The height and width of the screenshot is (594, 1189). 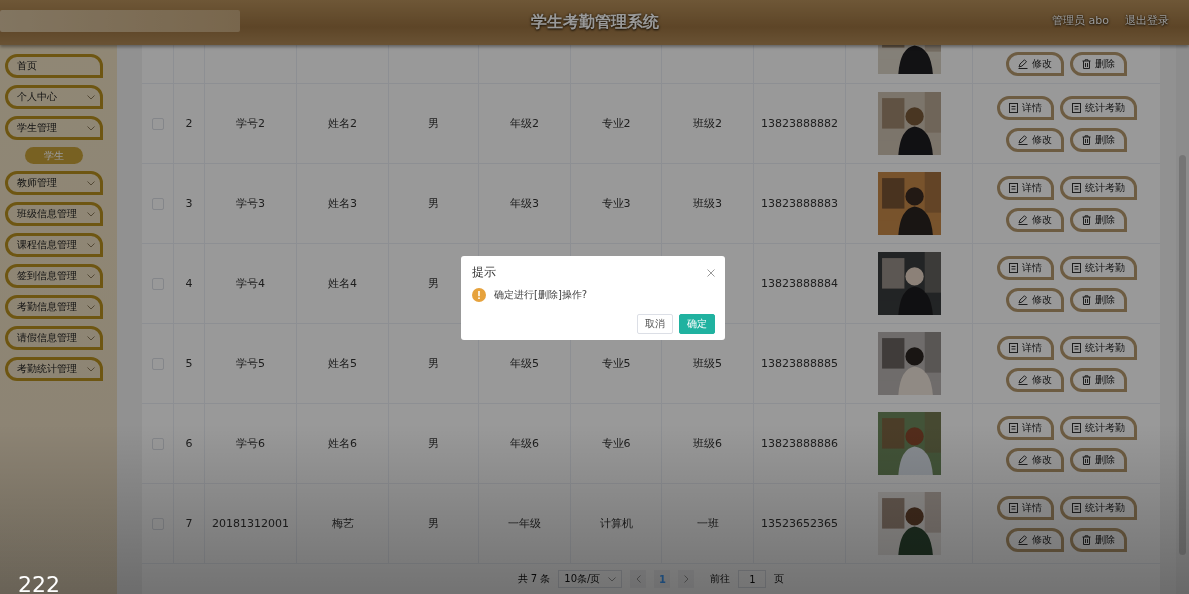 What do you see at coordinates (189, 443) in the screenshot?
I see `table-cell: 6` at bounding box center [189, 443].